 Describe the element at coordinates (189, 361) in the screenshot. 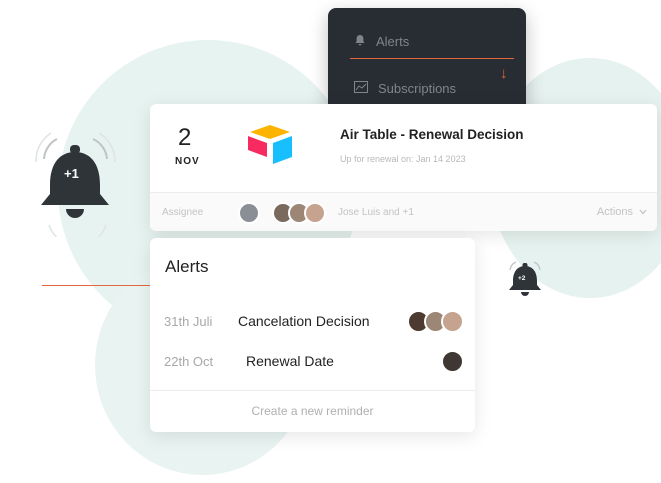

I see `alert-date: 22th Oct` at that location.